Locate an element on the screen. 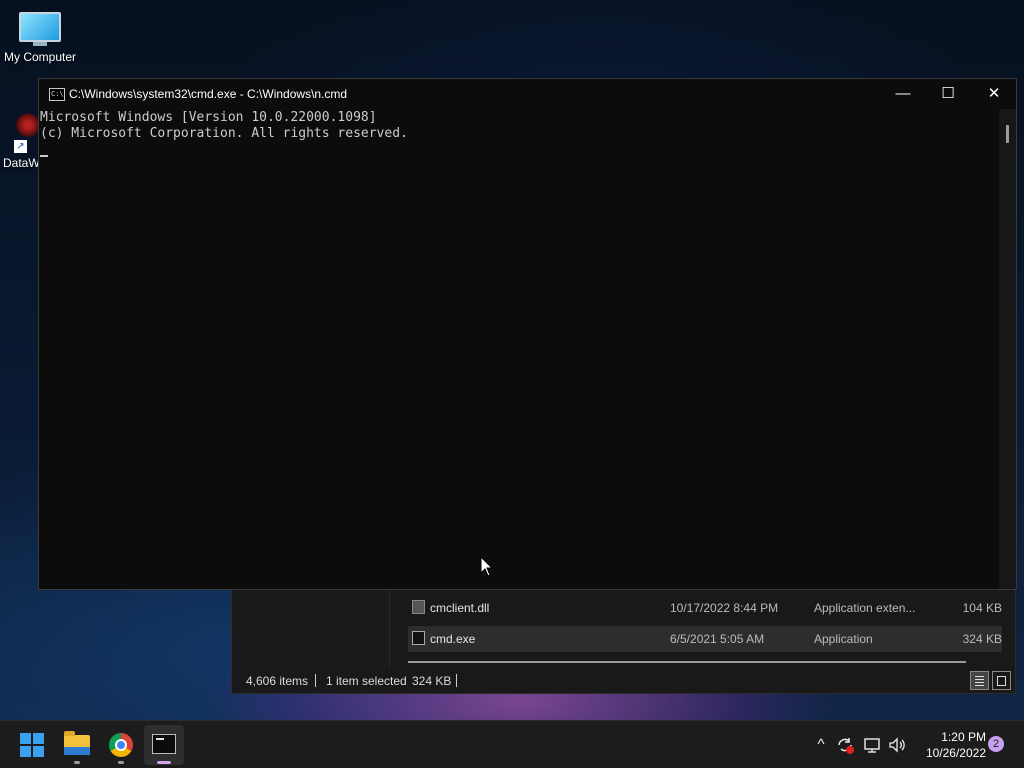 Image resolution: width=1024 pixels, height=768 pixels. desktop-icon-label: DataW is located at coordinates (21, 163).